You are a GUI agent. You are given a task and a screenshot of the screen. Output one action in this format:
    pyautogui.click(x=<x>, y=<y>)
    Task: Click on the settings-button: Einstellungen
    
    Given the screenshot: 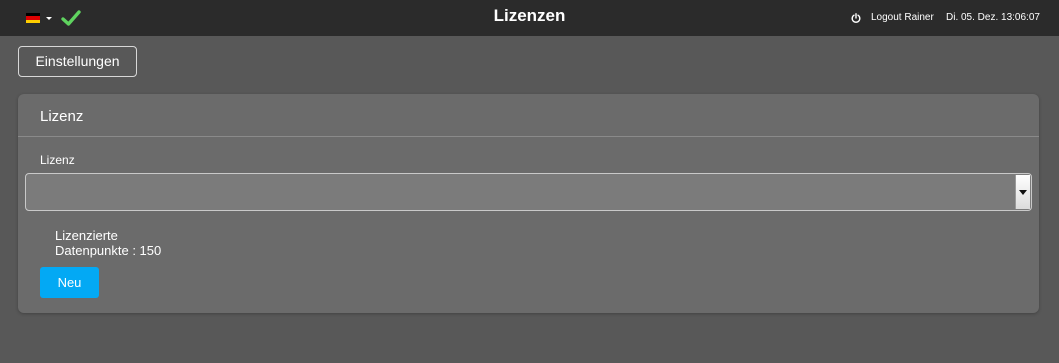 What is the action you would take?
    pyautogui.click(x=77, y=61)
    